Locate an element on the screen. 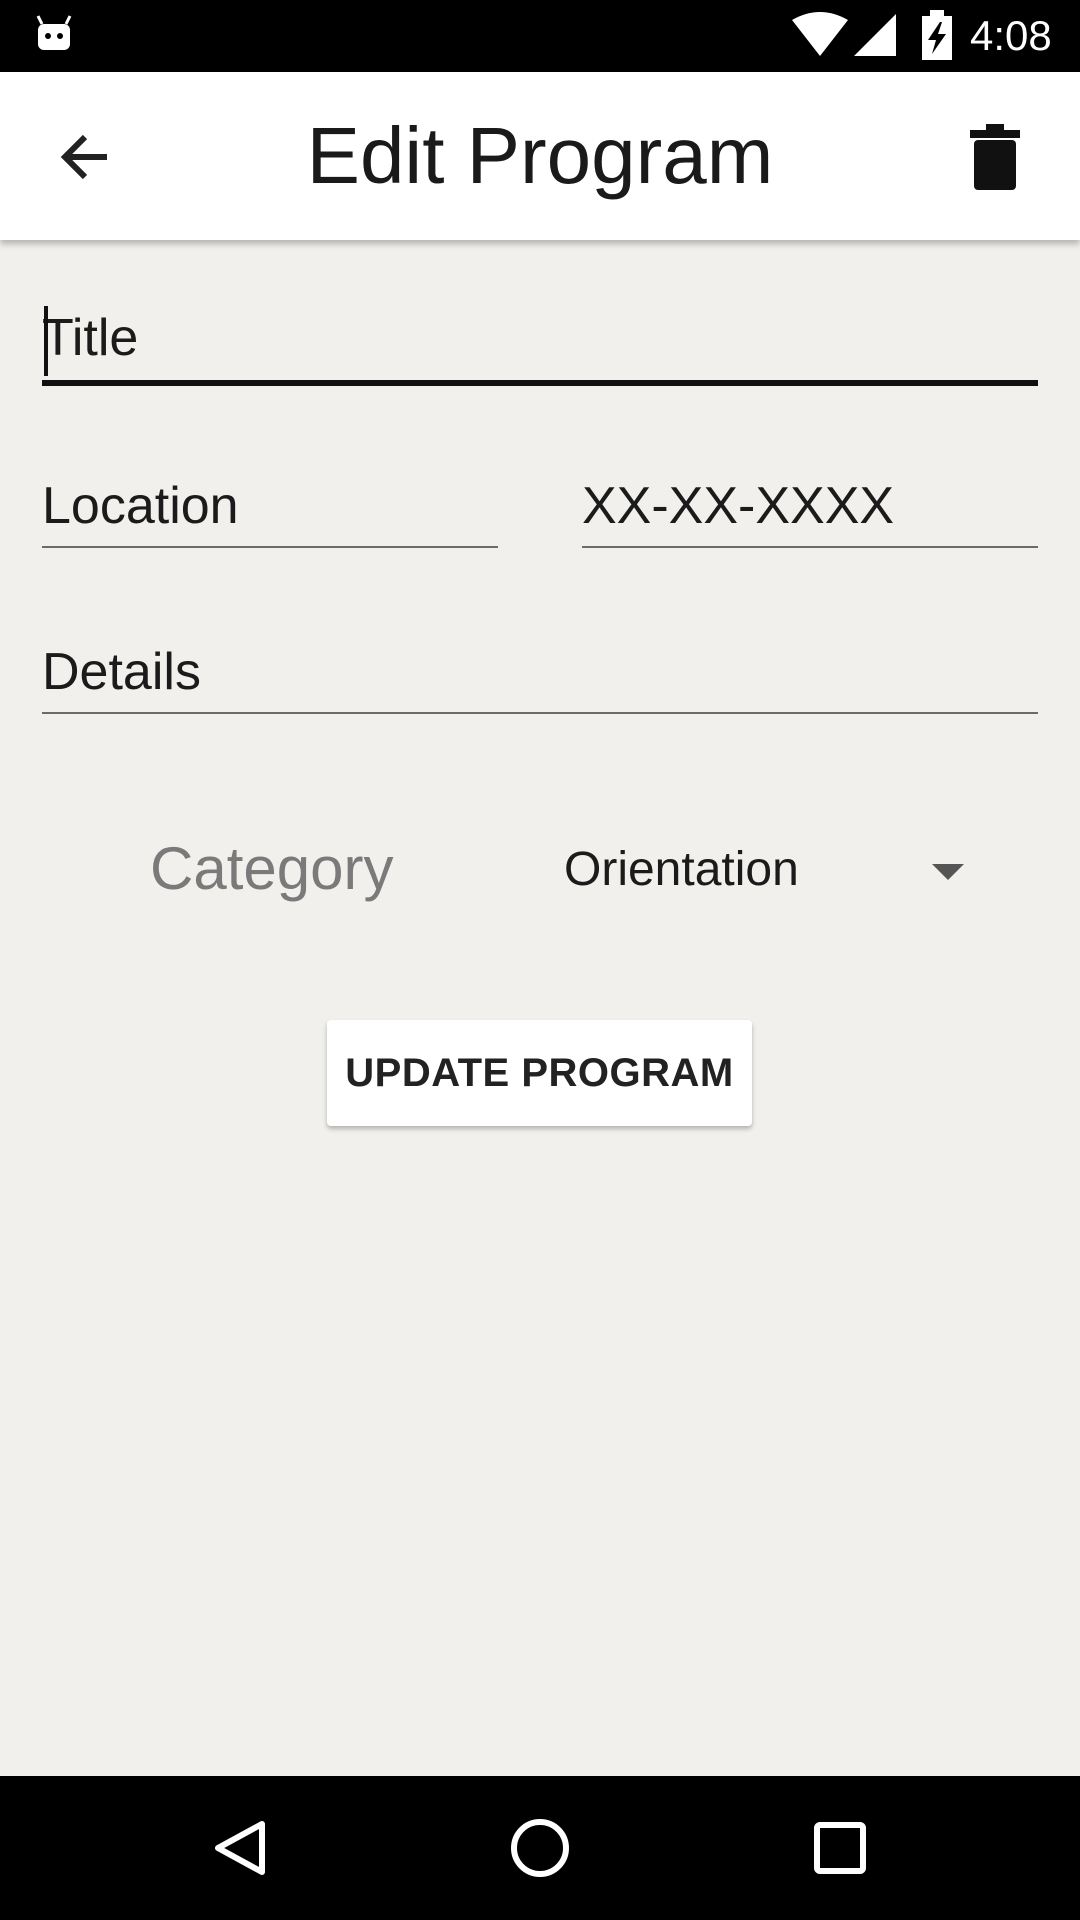 The width and height of the screenshot is (1080, 1920). details-input is located at coordinates (540, 672).